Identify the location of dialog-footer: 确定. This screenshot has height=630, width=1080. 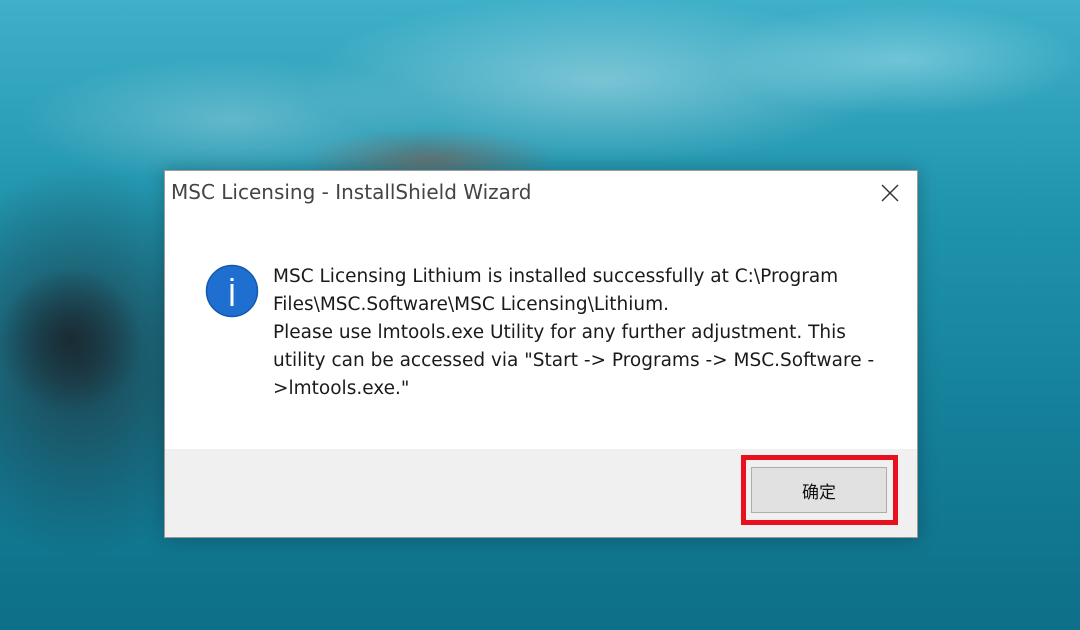
(541, 493).